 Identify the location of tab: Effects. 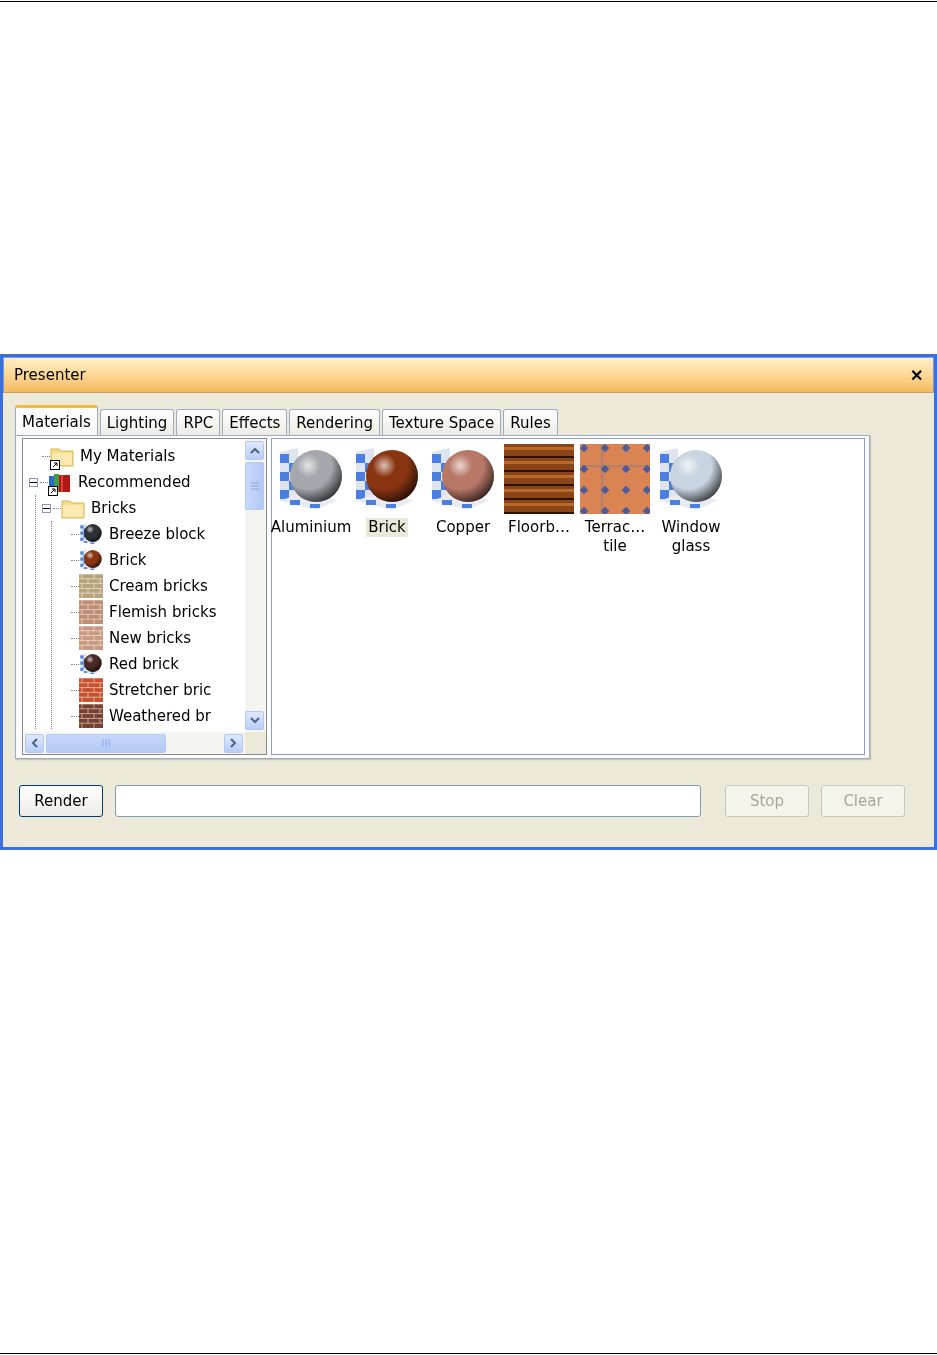
(255, 422).